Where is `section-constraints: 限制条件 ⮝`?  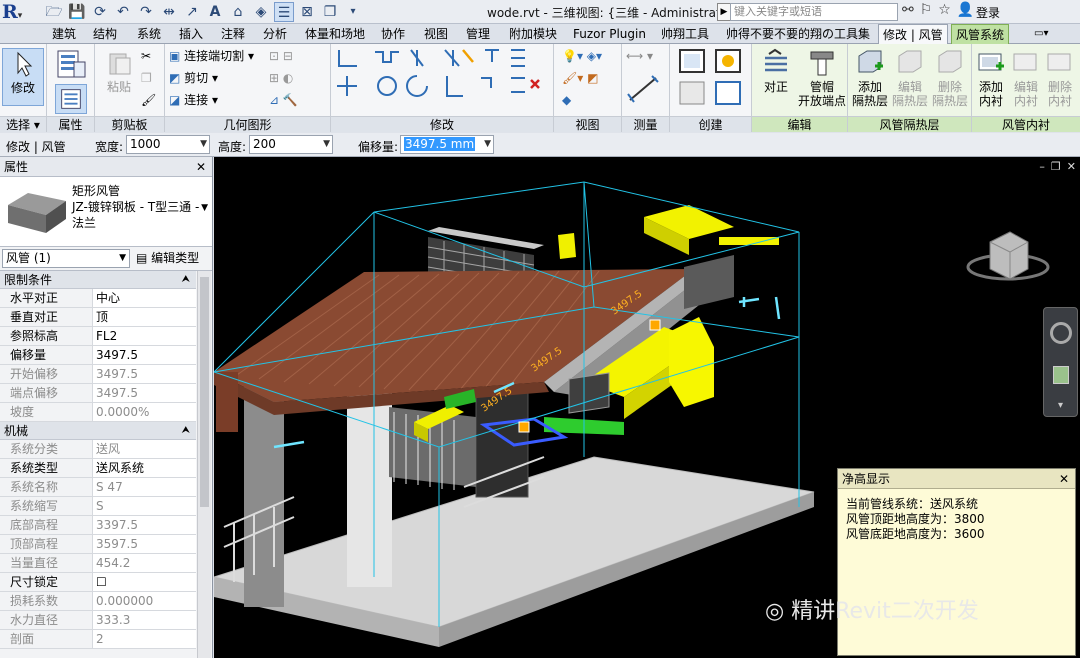 section-constraints: 限制条件 ⮝ is located at coordinates (98, 280).